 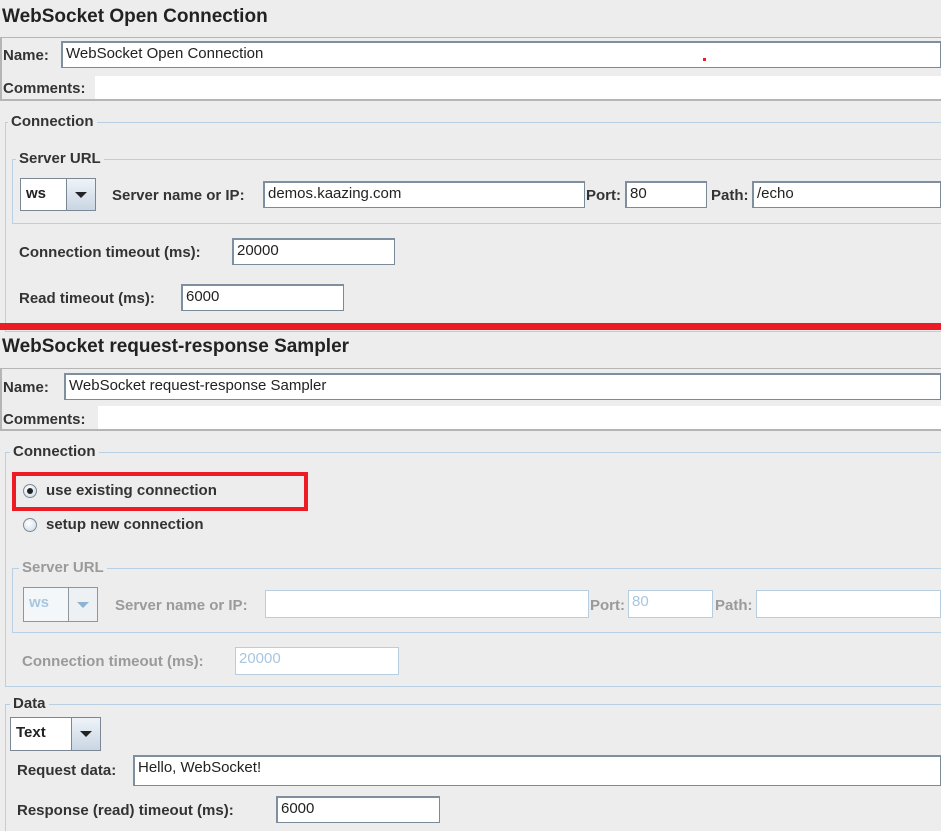 What do you see at coordinates (358, 809) in the screenshot?
I see `response-timeout-input: 6000` at bounding box center [358, 809].